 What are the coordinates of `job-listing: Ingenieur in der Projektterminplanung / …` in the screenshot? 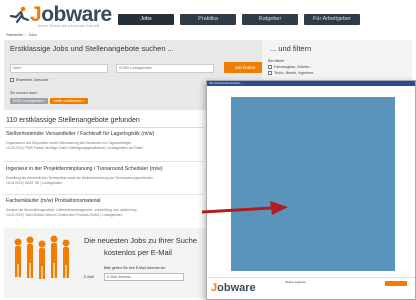 It's located at (106, 175).